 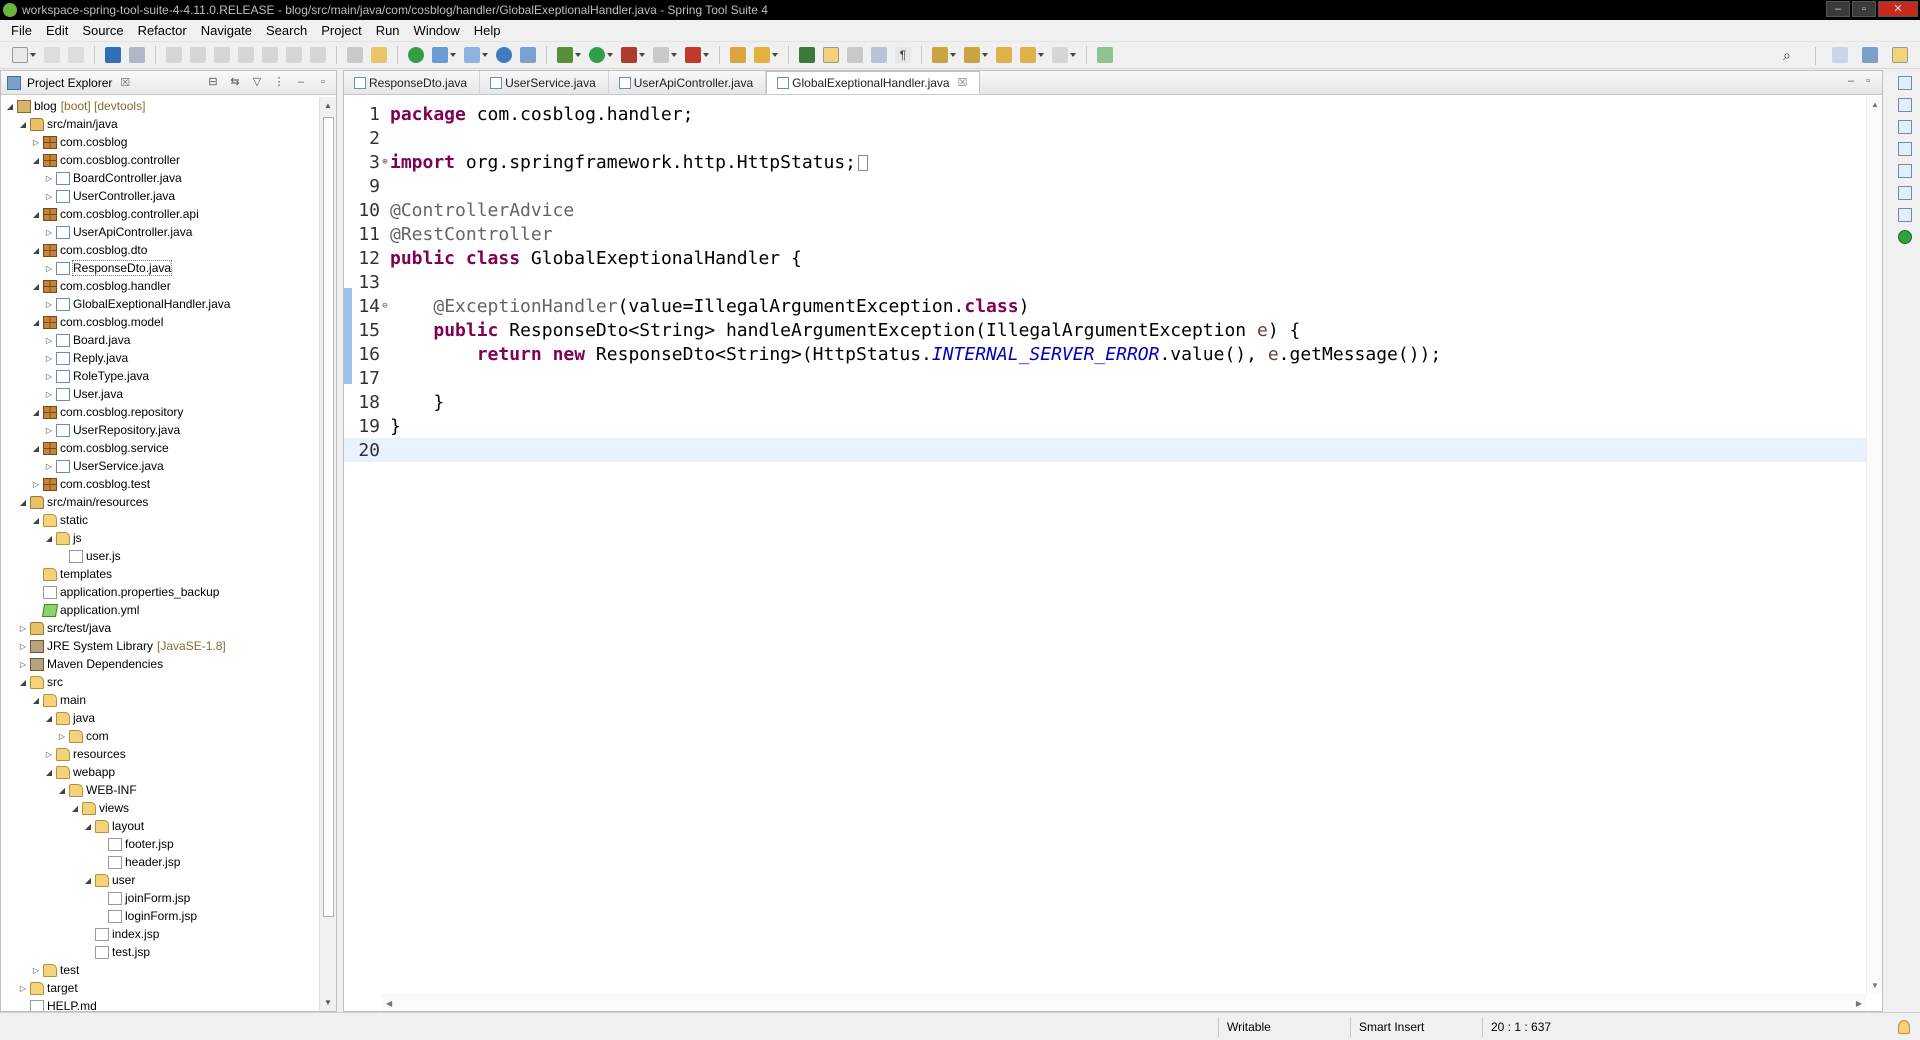 What do you see at coordinates (161, 286) in the screenshot?
I see `tree-item: ◢ com.cosblog.handler` at bounding box center [161, 286].